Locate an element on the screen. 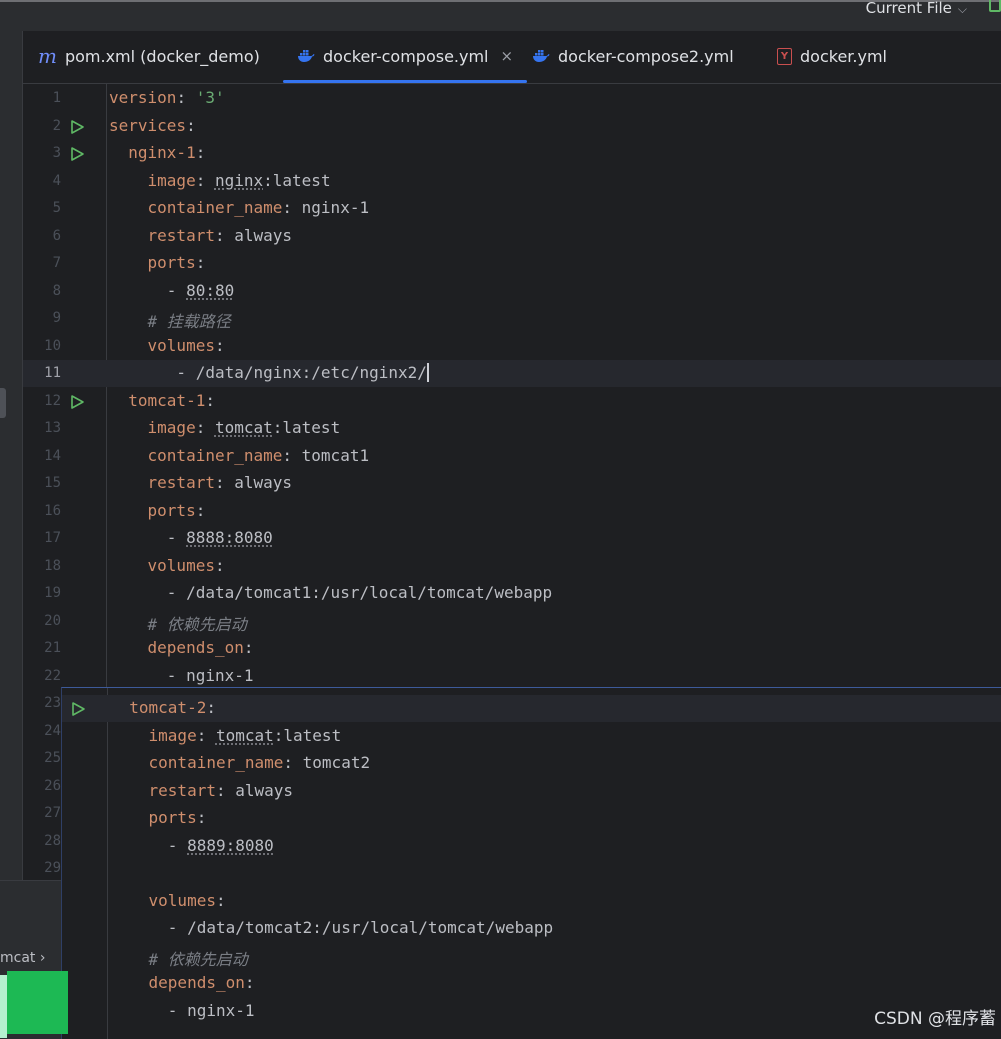 The width and height of the screenshot is (1001, 1039). yaml-icon: Y is located at coordinates (784, 56).